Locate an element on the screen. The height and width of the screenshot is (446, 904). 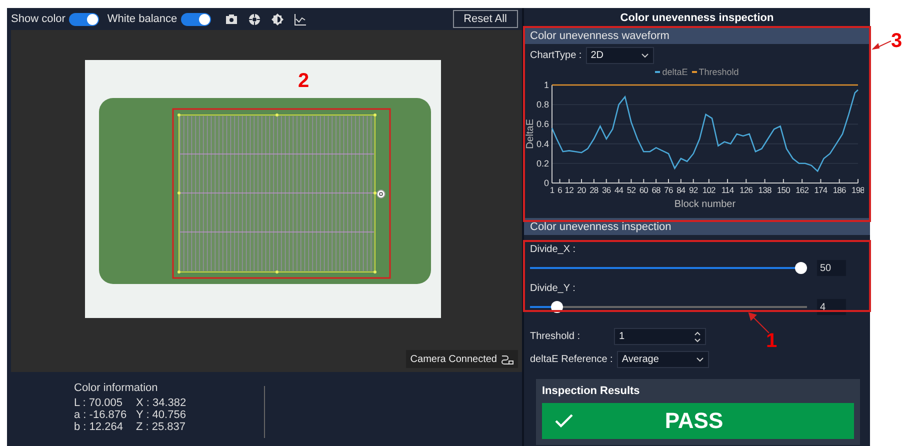
chart-type-label: ChartType : is located at coordinates (556, 55).